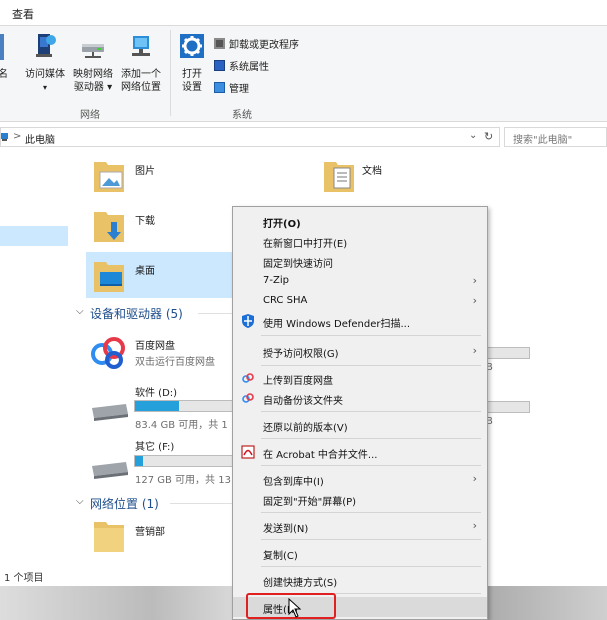 The height and width of the screenshot is (620, 607). I want to click on computer-manage-icon, so click(219, 87).